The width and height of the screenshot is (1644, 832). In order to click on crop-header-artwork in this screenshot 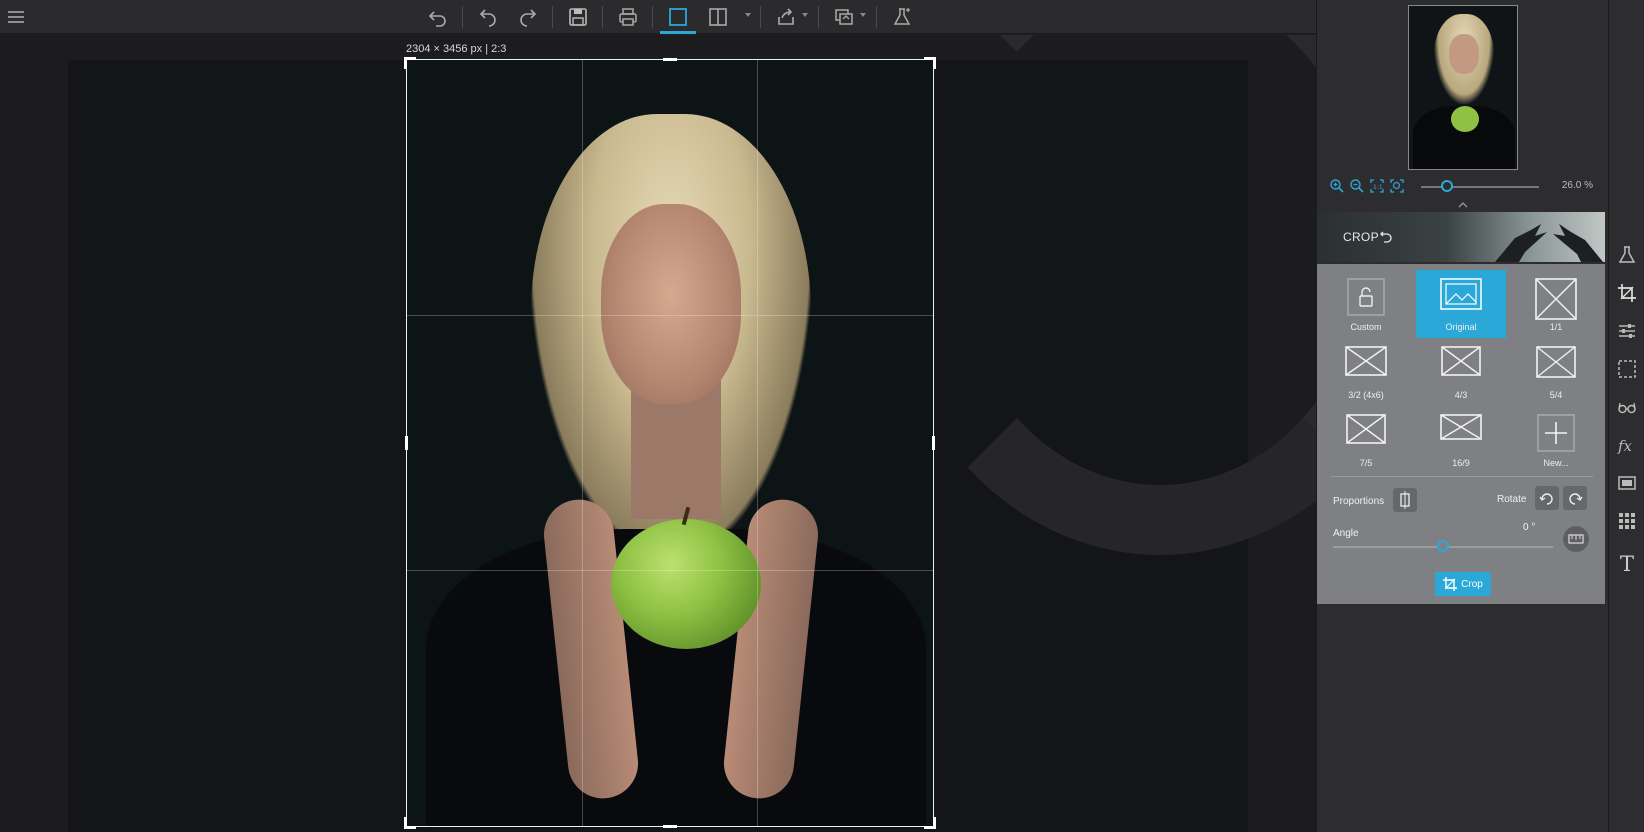, I will do `click(1549, 243)`.